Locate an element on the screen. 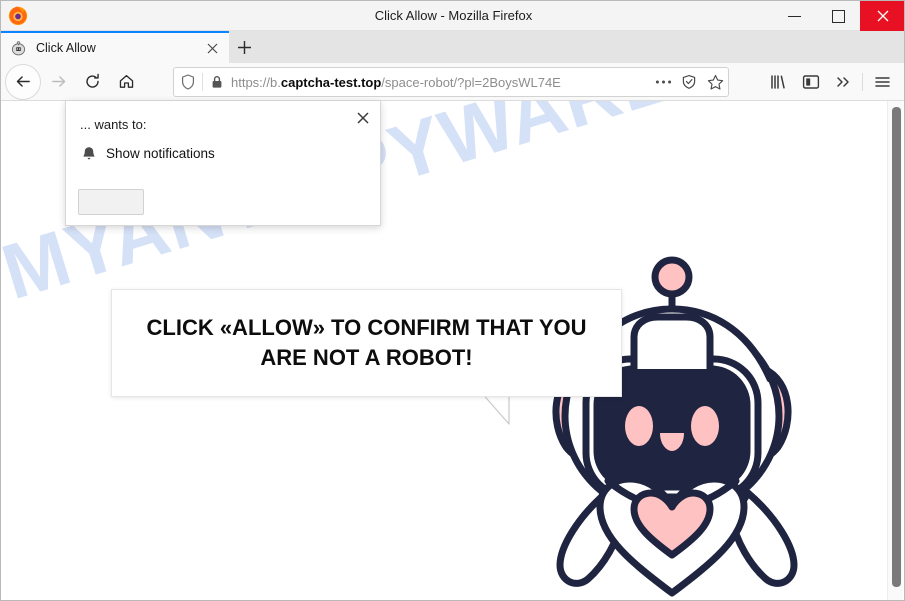 Image resolution: width=905 pixels, height=601 pixels. popup-allow-button is located at coordinates (111, 202).